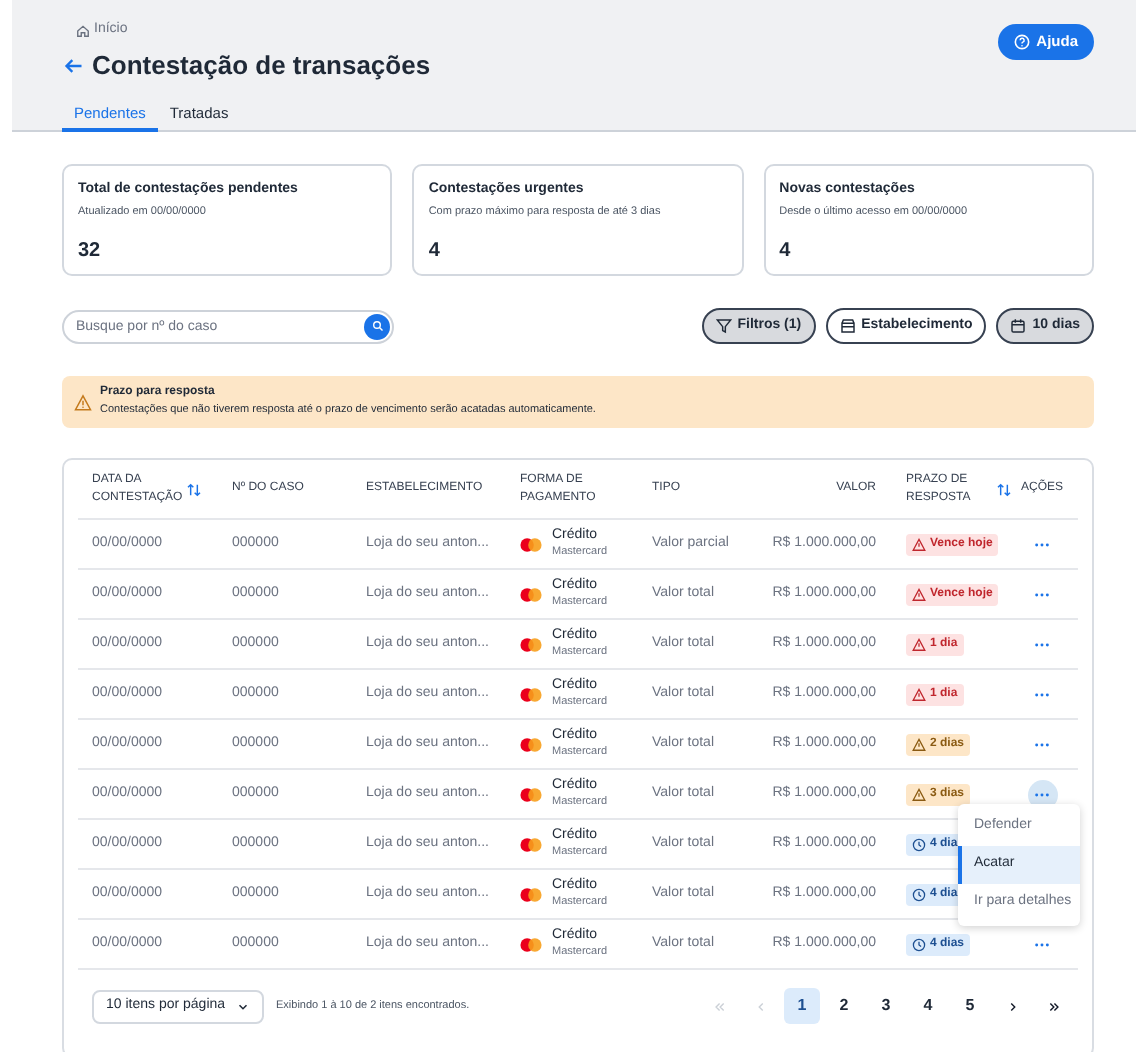  I want to click on card-value: 32, so click(90, 251).